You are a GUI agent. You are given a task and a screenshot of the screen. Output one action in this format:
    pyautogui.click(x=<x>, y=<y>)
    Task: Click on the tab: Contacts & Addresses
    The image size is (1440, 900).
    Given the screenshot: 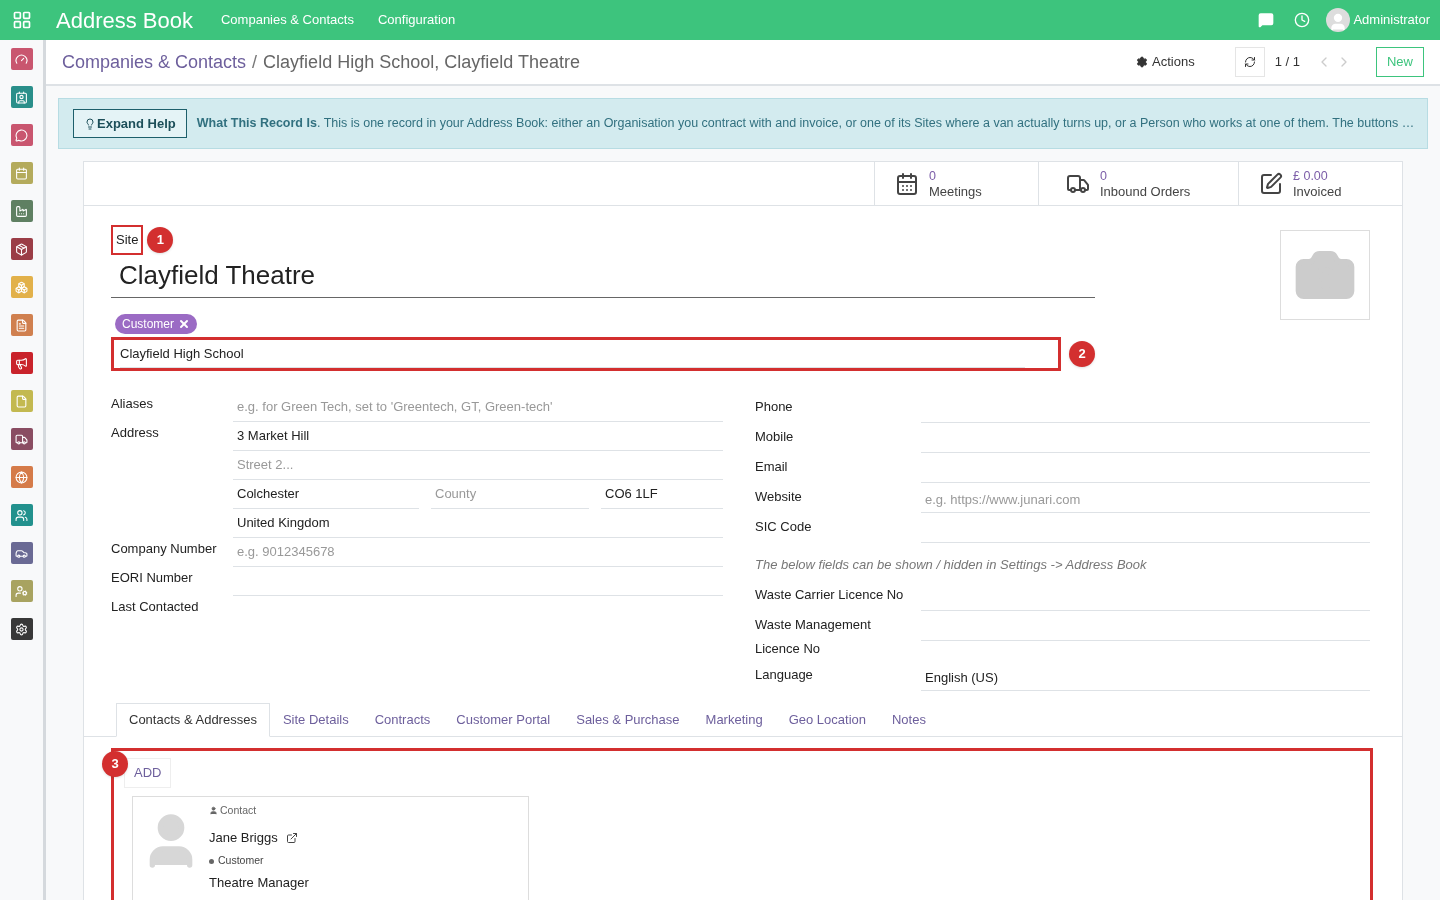 What is the action you would take?
    pyautogui.click(x=193, y=720)
    